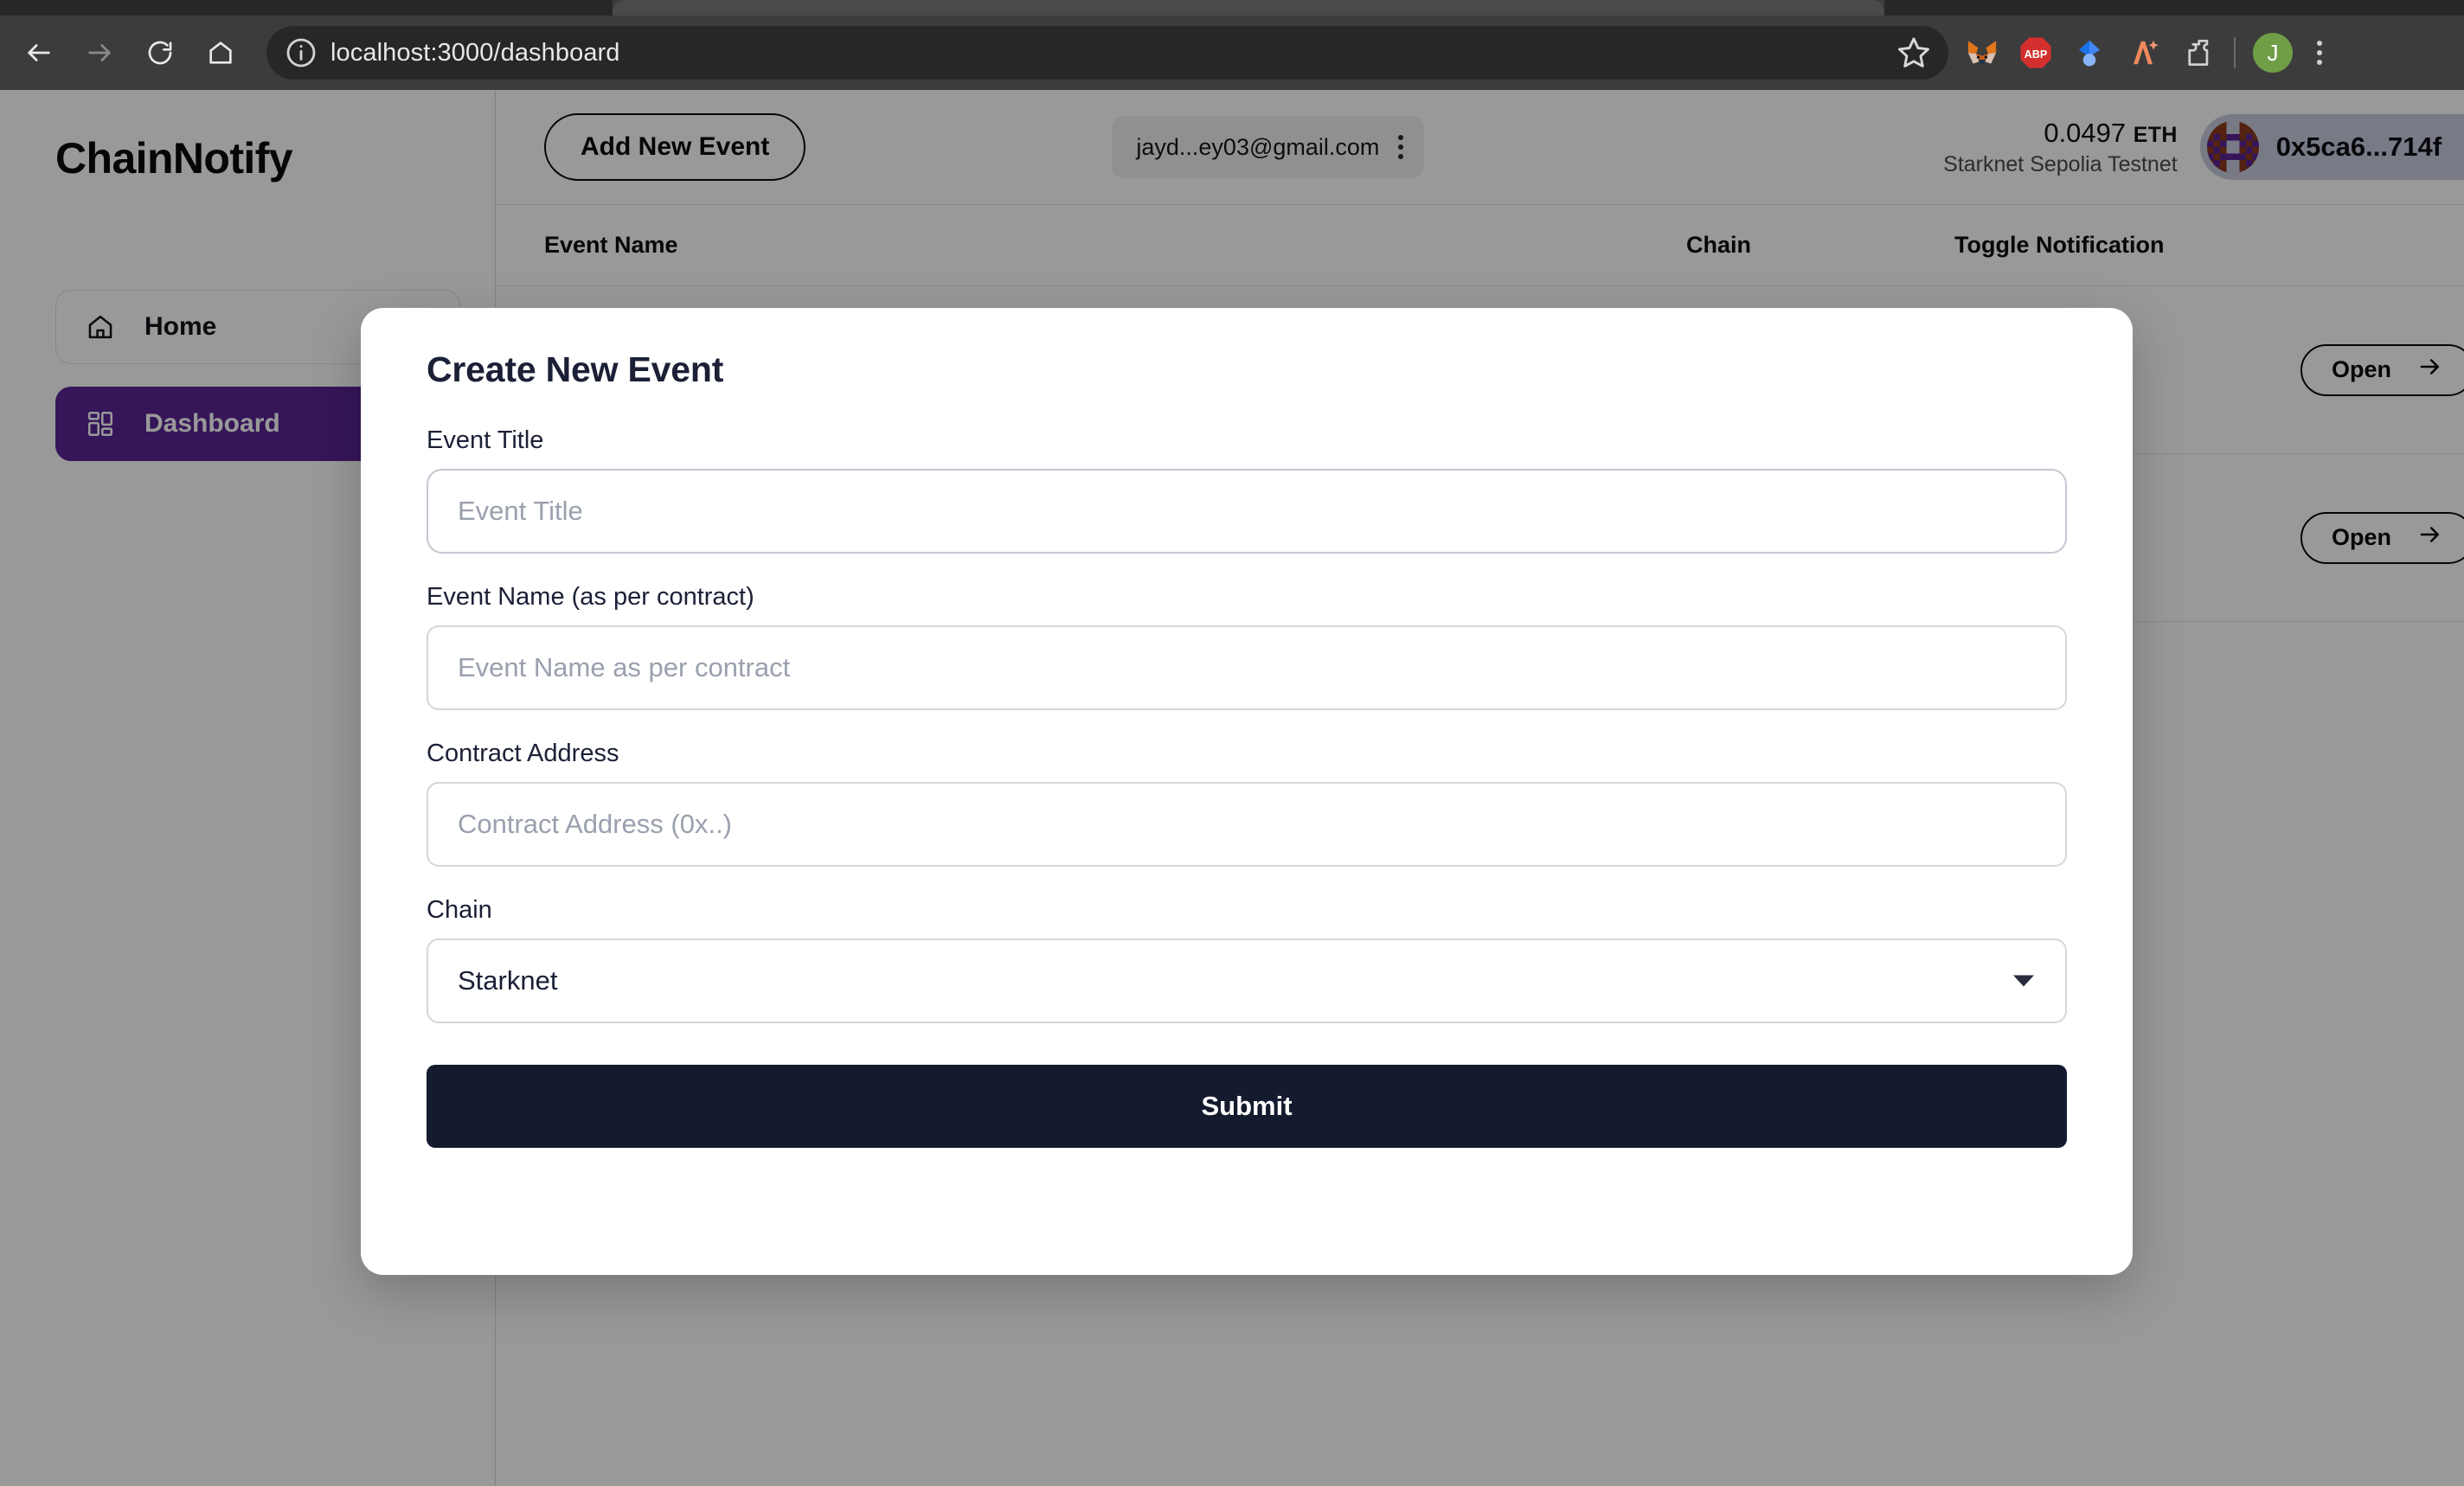  I want to click on avatar: J, so click(2273, 53).